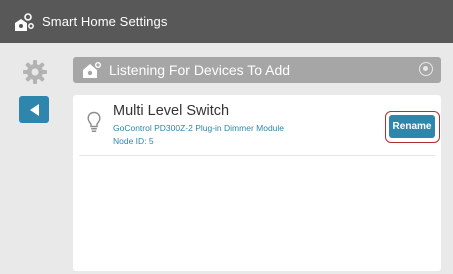 The height and width of the screenshot is (274, 453). Describe the element at coordinates (171, 111) in the screenshot. I see `device-name: Multi Level Switch` at that location.